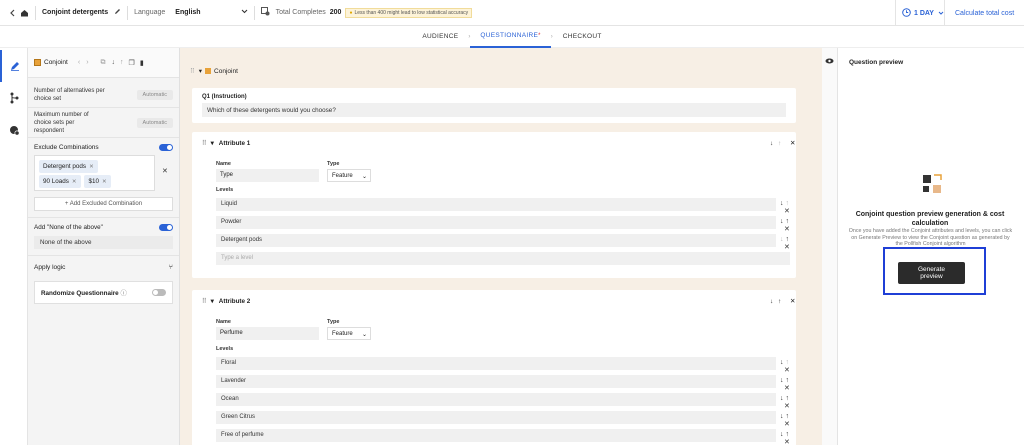  I want to click on level-input: Liquid, so click(496, 204).